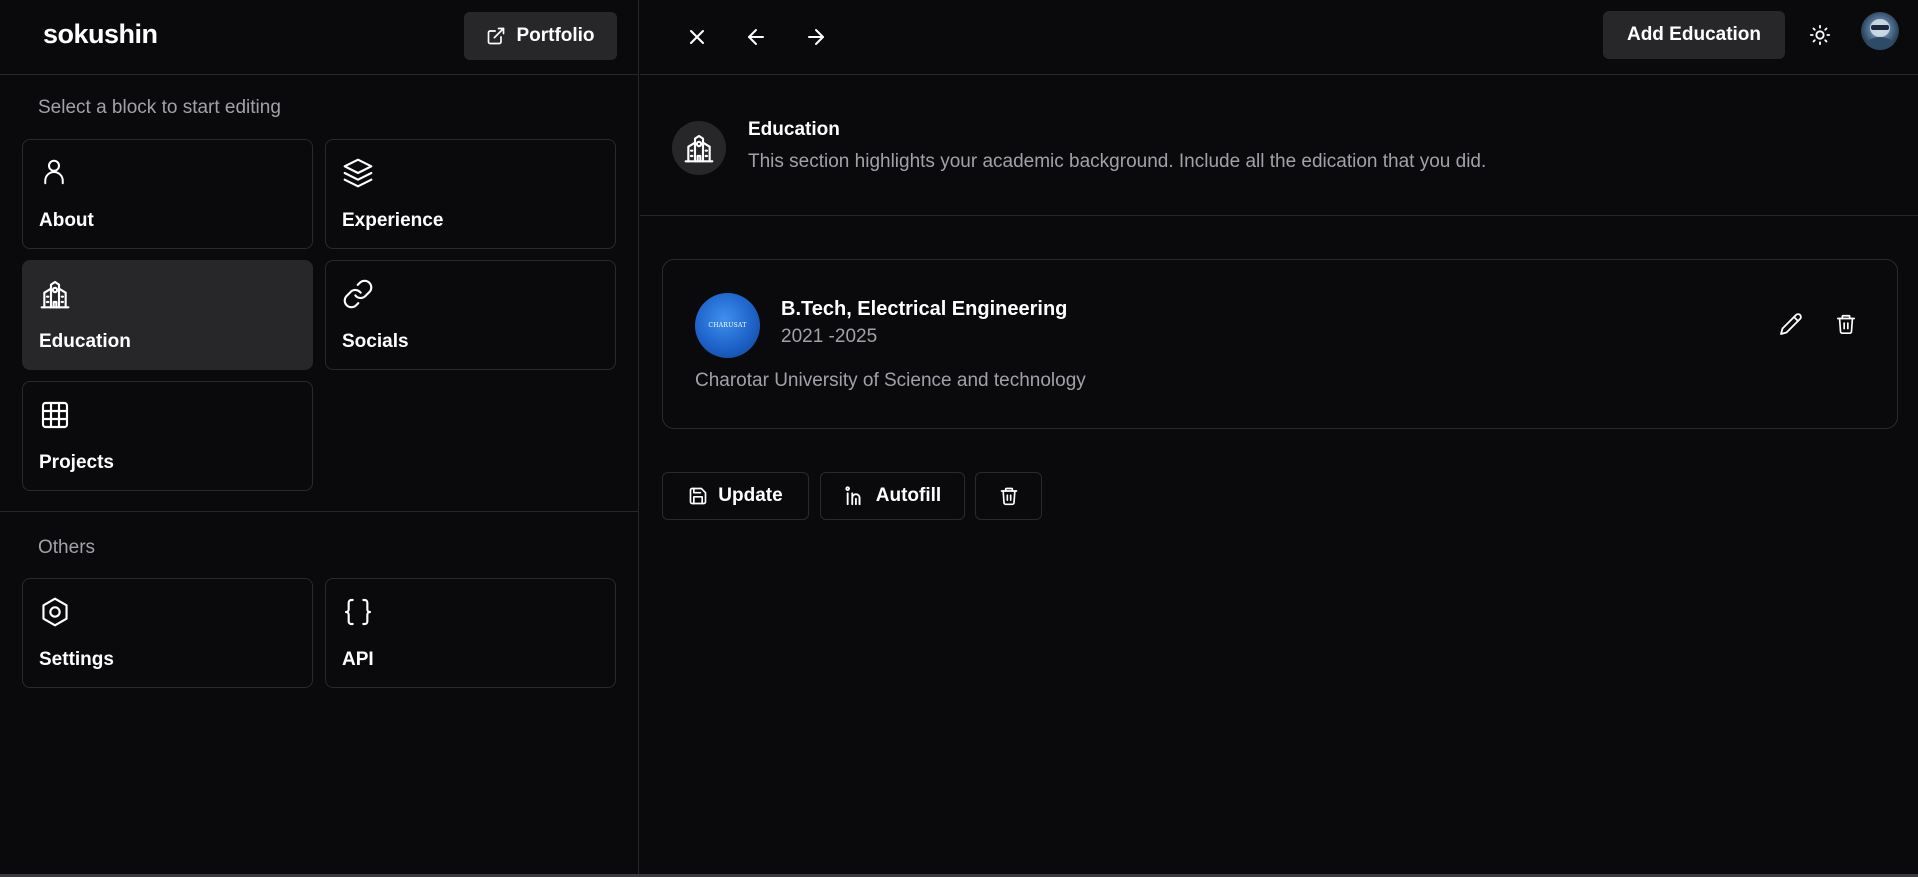 Image resolution: width=1918 pixels, height=877 pixels. Describe the element at coordinates (319, 511) in the screenshot. I see `sidebar-divider` at that location.